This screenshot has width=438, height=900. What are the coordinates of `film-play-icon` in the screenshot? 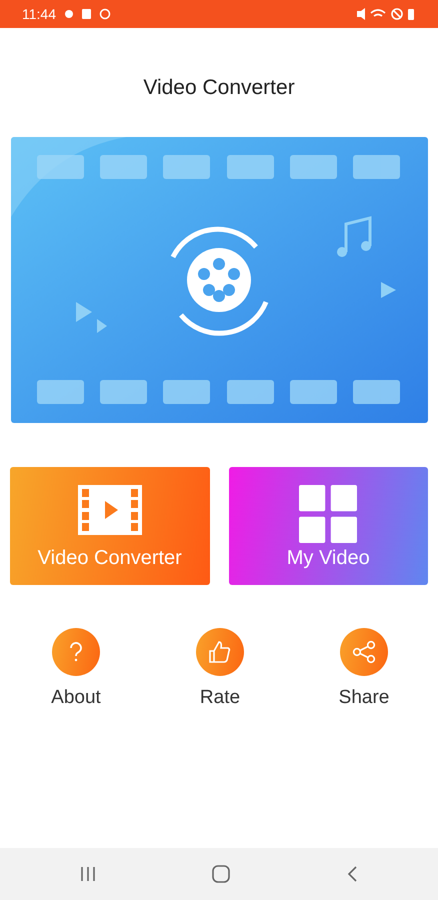 It's located at (110, 510).